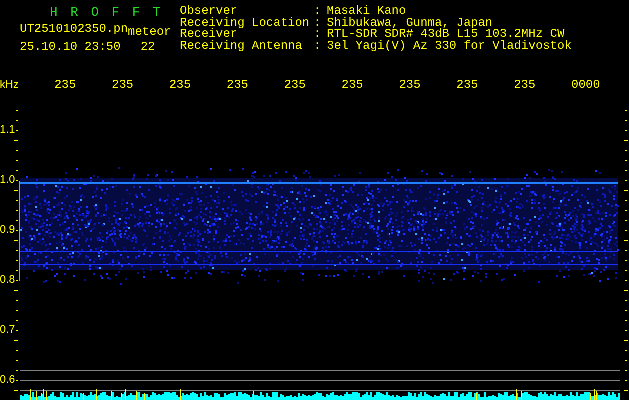 The image size is (629, 400). I want to click on info-label: Receiving Location, so click(245, 23).